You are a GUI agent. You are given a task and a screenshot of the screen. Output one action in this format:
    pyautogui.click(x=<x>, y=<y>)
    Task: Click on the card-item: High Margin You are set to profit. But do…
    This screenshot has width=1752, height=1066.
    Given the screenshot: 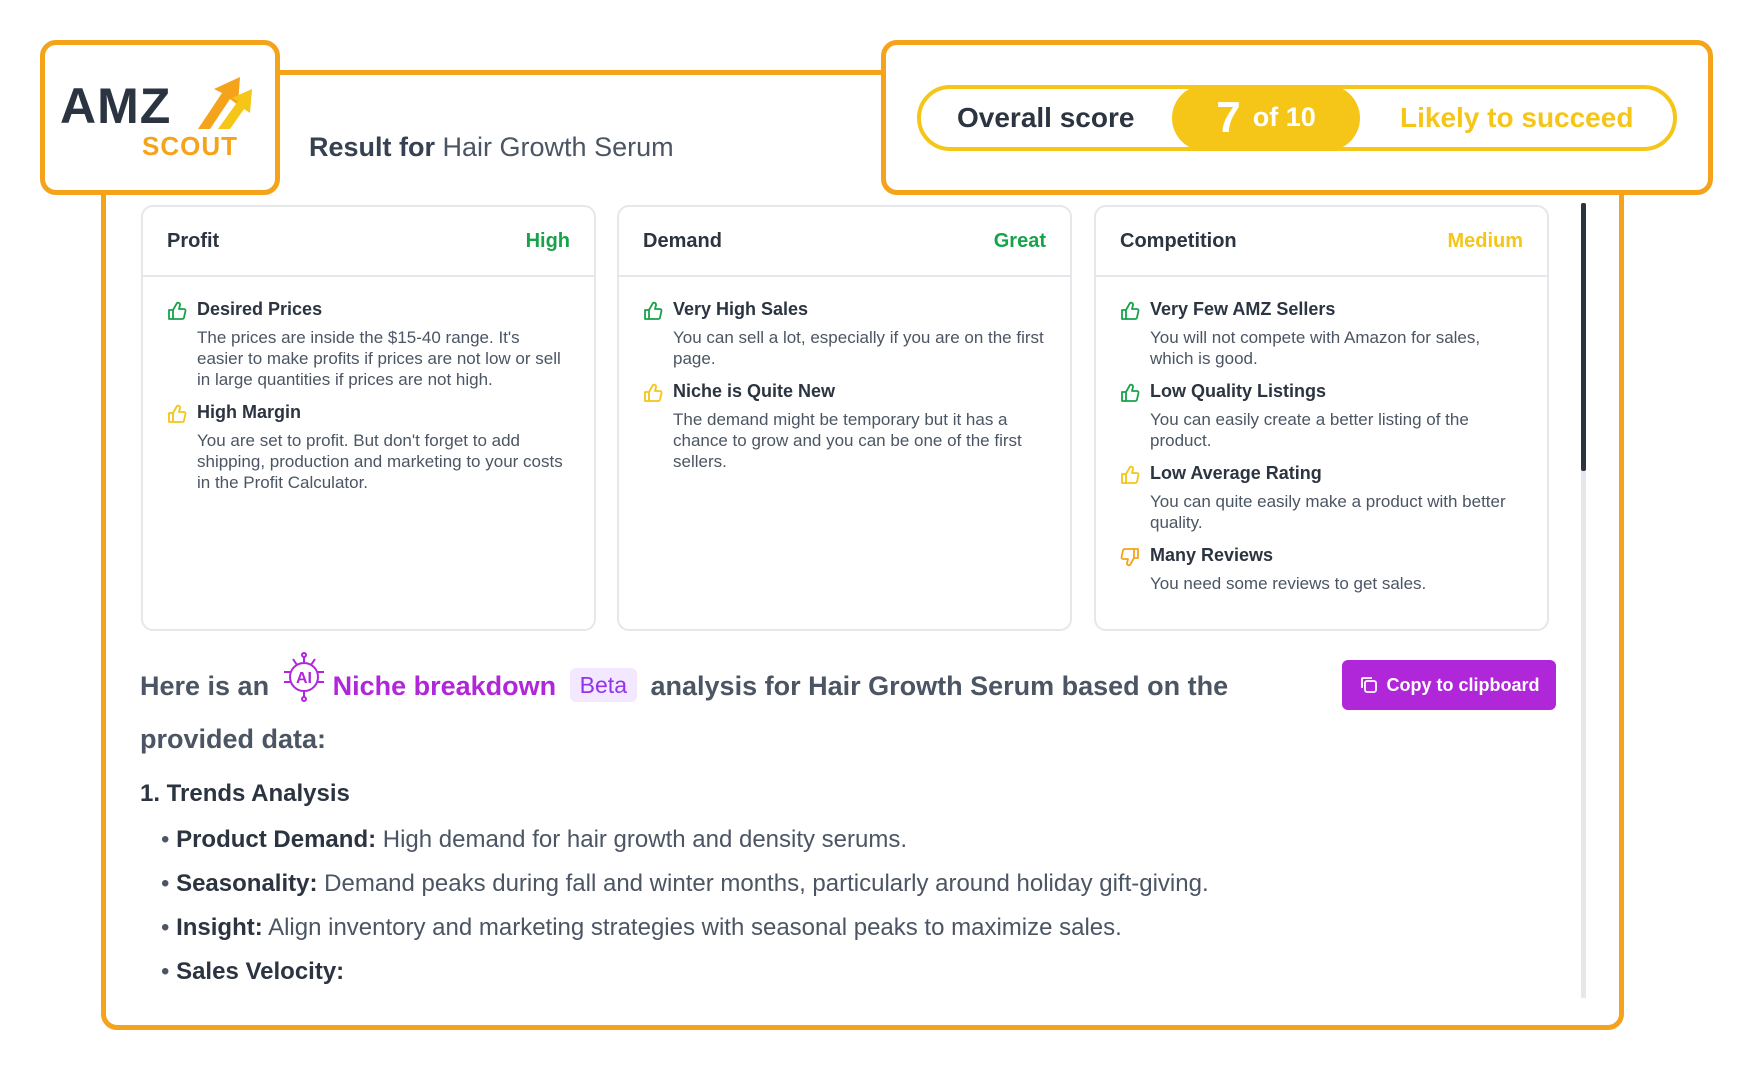 What is the action you would take?
    pyautogui.click(x=368, y=447)
    